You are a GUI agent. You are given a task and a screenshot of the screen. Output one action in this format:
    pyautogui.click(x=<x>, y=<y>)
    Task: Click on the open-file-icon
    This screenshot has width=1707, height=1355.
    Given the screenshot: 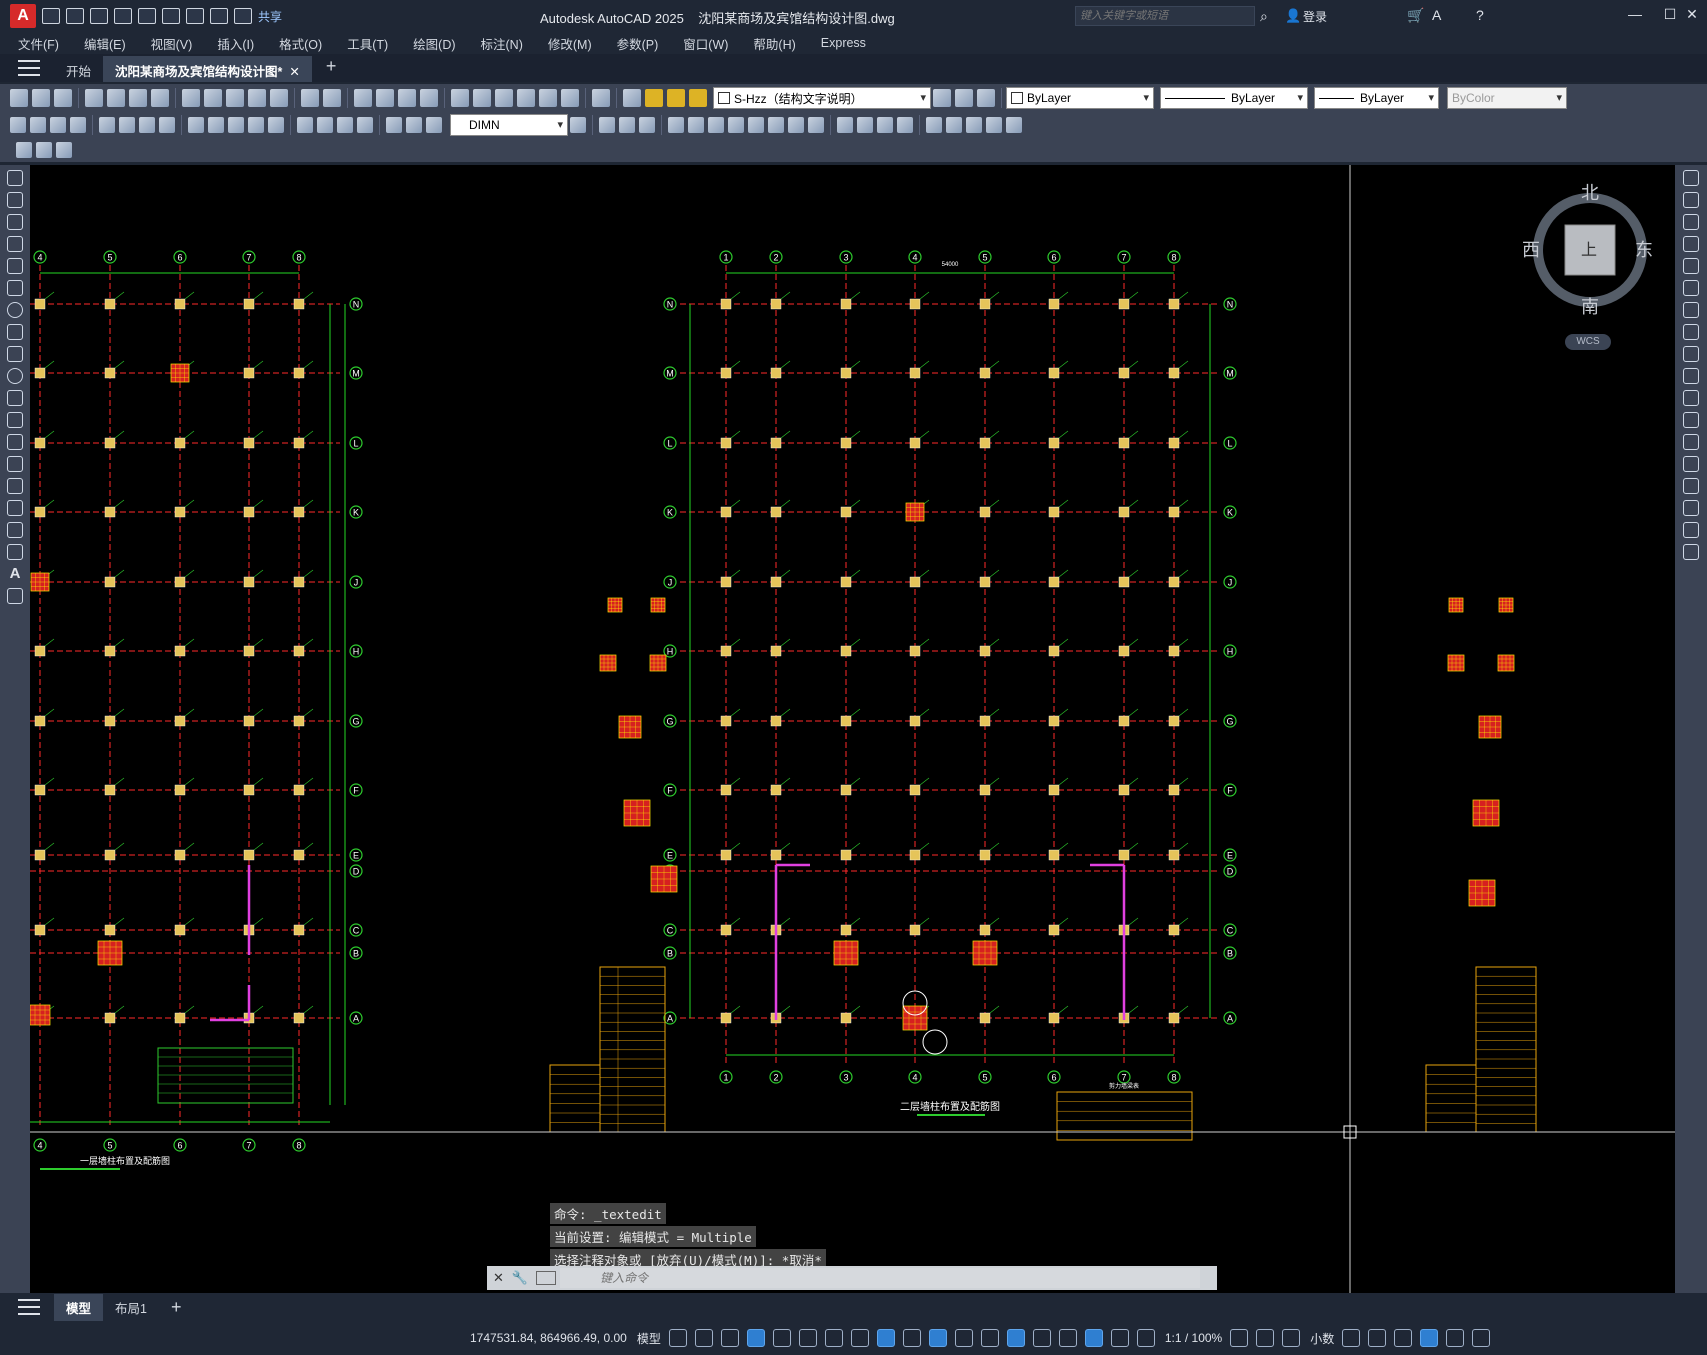 What is the action you would take?
    pyautogui.click(x=75, y=16)
    